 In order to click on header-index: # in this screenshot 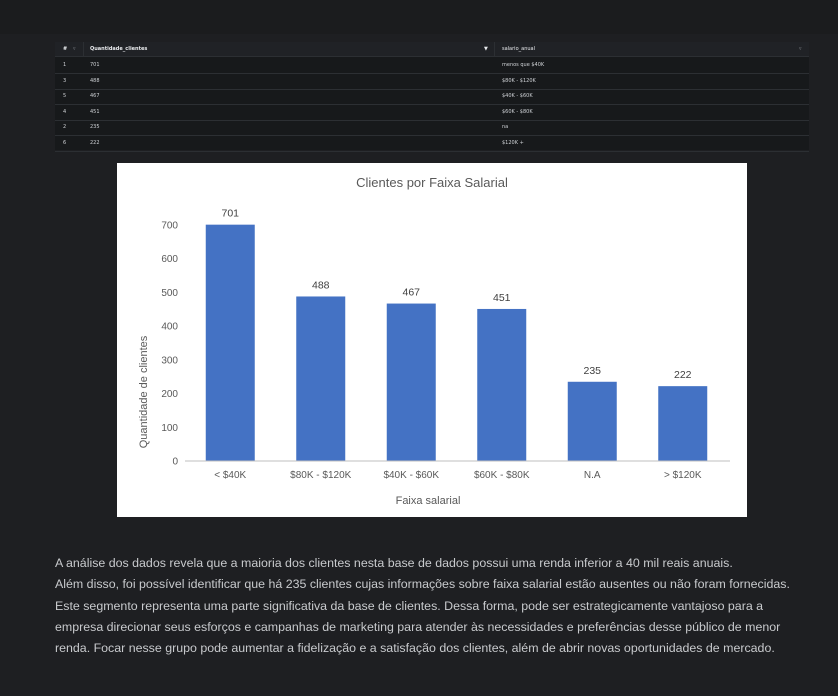, I will do `click(72, 49)`.